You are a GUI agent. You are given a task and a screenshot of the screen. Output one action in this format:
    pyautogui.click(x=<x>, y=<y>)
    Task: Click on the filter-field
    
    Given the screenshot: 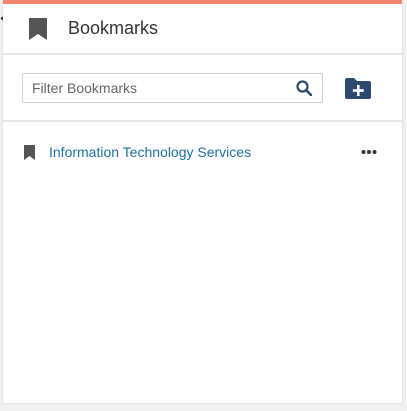 What is the action you would take?
    pyautogui.click(x=172, y=87)
    